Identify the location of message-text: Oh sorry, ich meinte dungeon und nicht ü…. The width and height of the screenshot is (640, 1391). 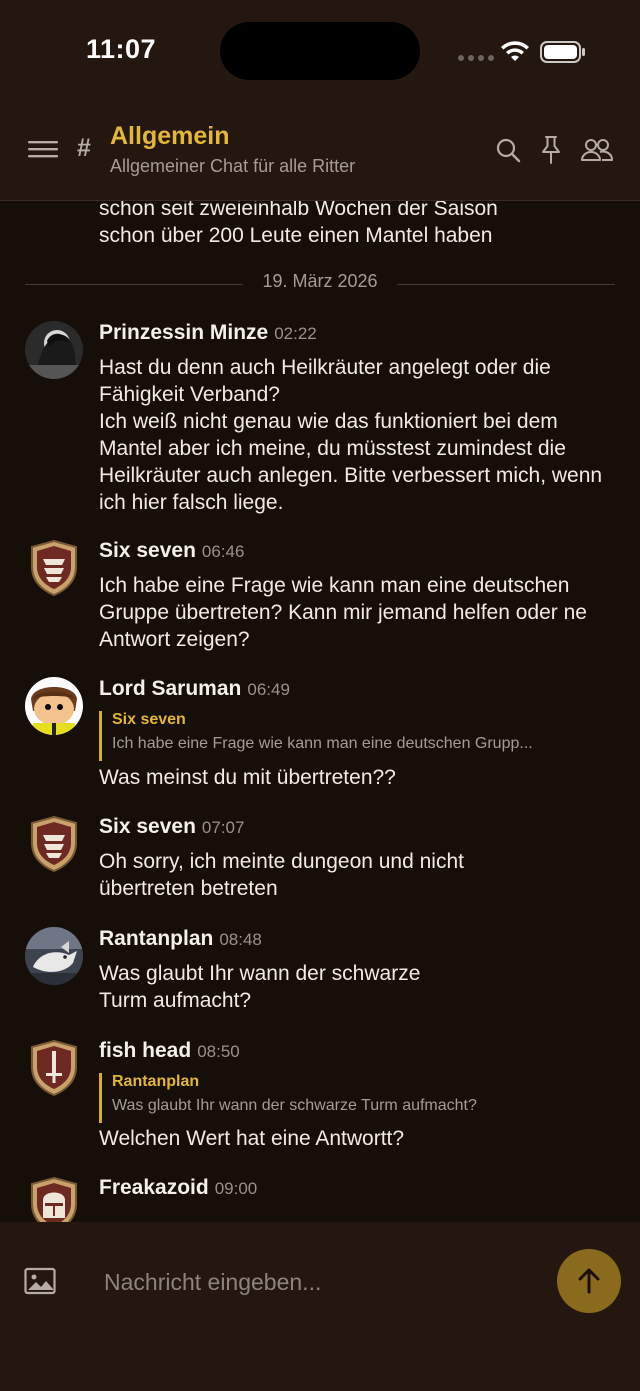
(281, 875).